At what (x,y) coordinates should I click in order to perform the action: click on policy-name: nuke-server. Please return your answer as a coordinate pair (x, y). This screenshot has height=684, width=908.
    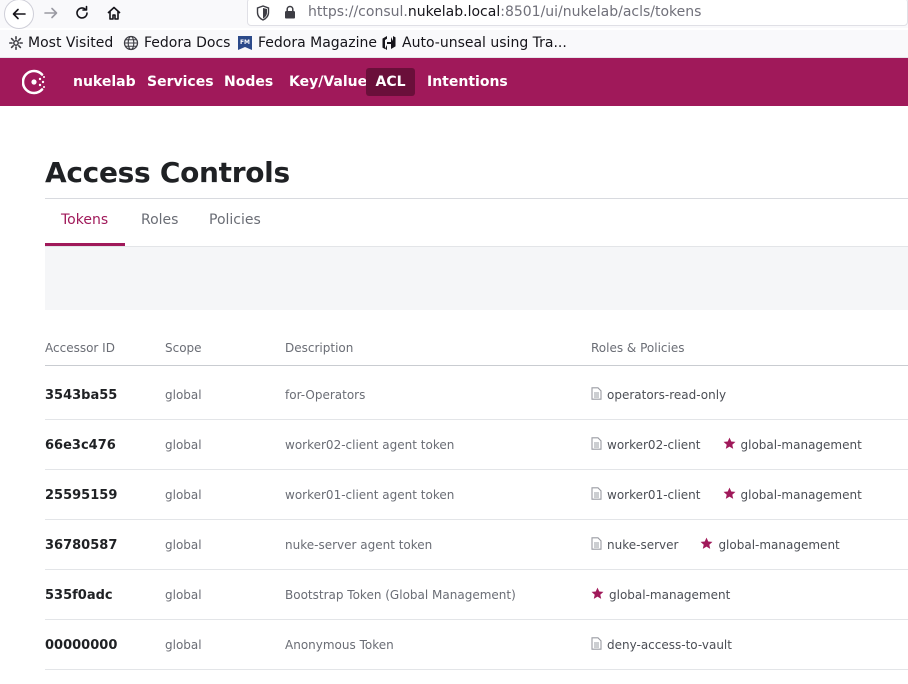
    Looking at the image, I should click on (643, 545).